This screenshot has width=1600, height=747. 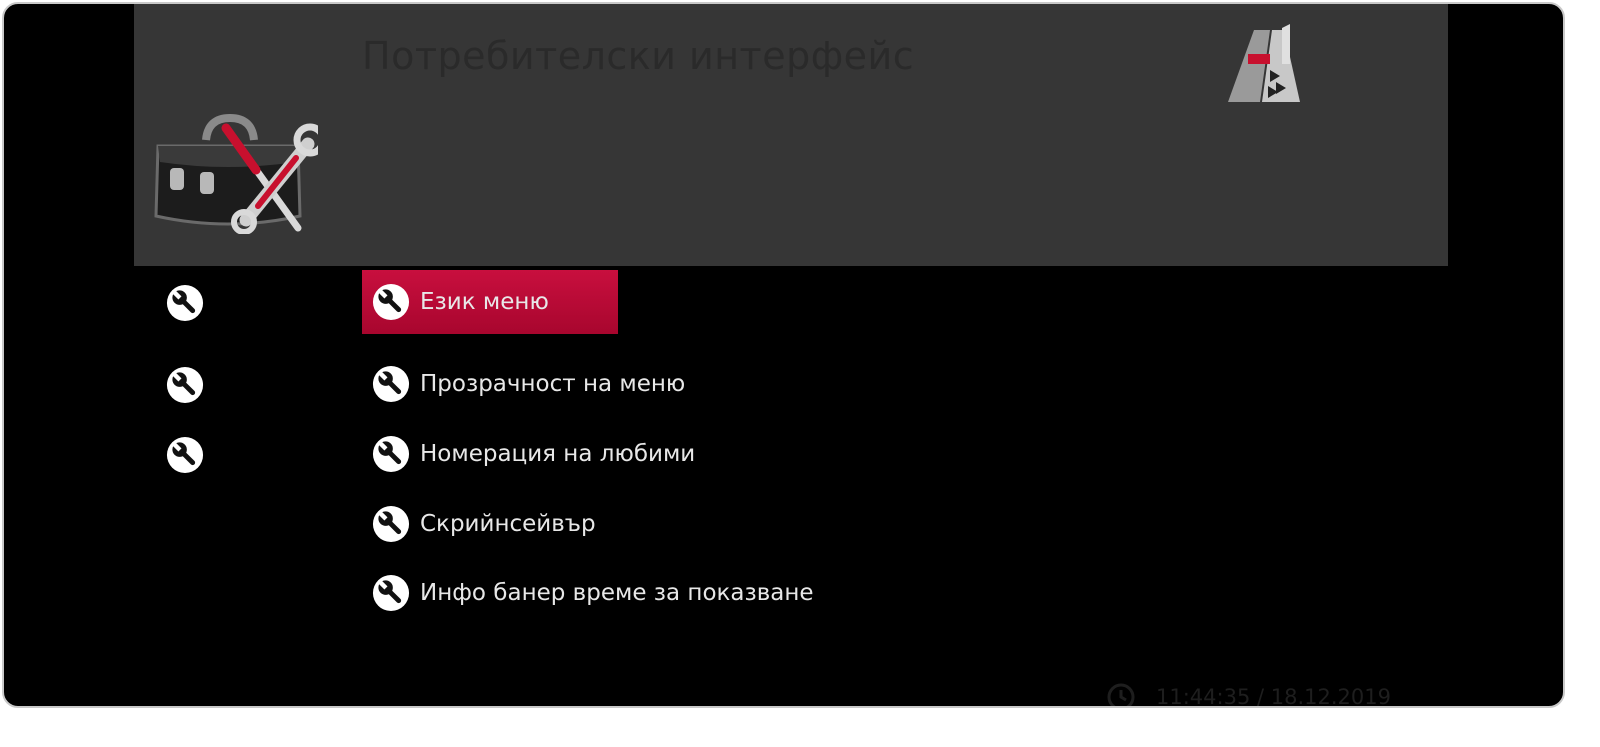 I want to click on status-clock: 11:44:35 / 18.12.2019, so click(x=1248, y=694).